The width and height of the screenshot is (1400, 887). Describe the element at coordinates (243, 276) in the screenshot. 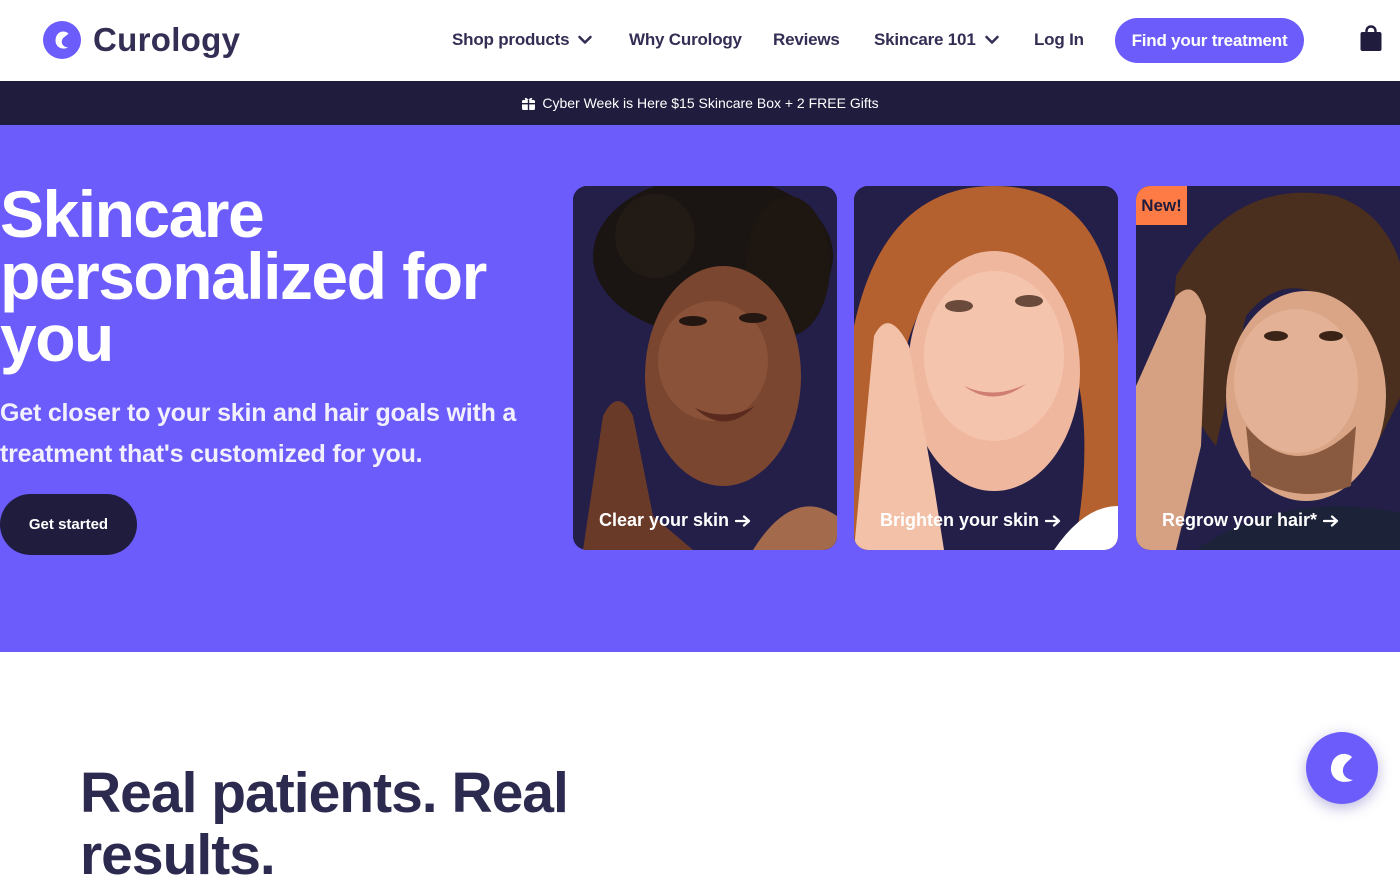

I see `hero-title: Skincare personalized for you` at that location.